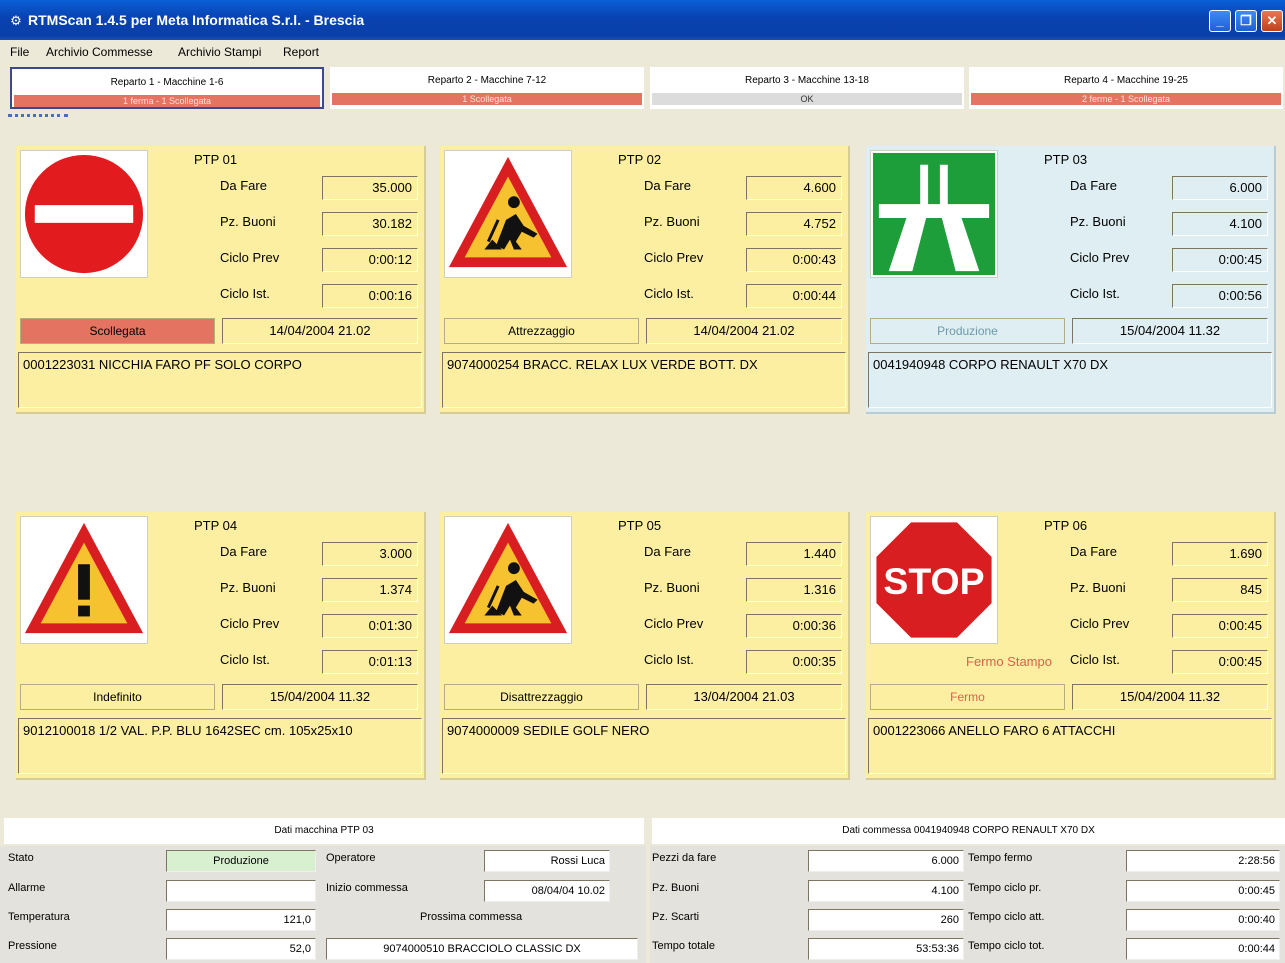  What do you see at coordinates (482, 949) in the screenshot?
I see `prossima-commessa-field: 9074000510 BRACCIOLO CLASSIC DX` at bounding box center [482, 949].